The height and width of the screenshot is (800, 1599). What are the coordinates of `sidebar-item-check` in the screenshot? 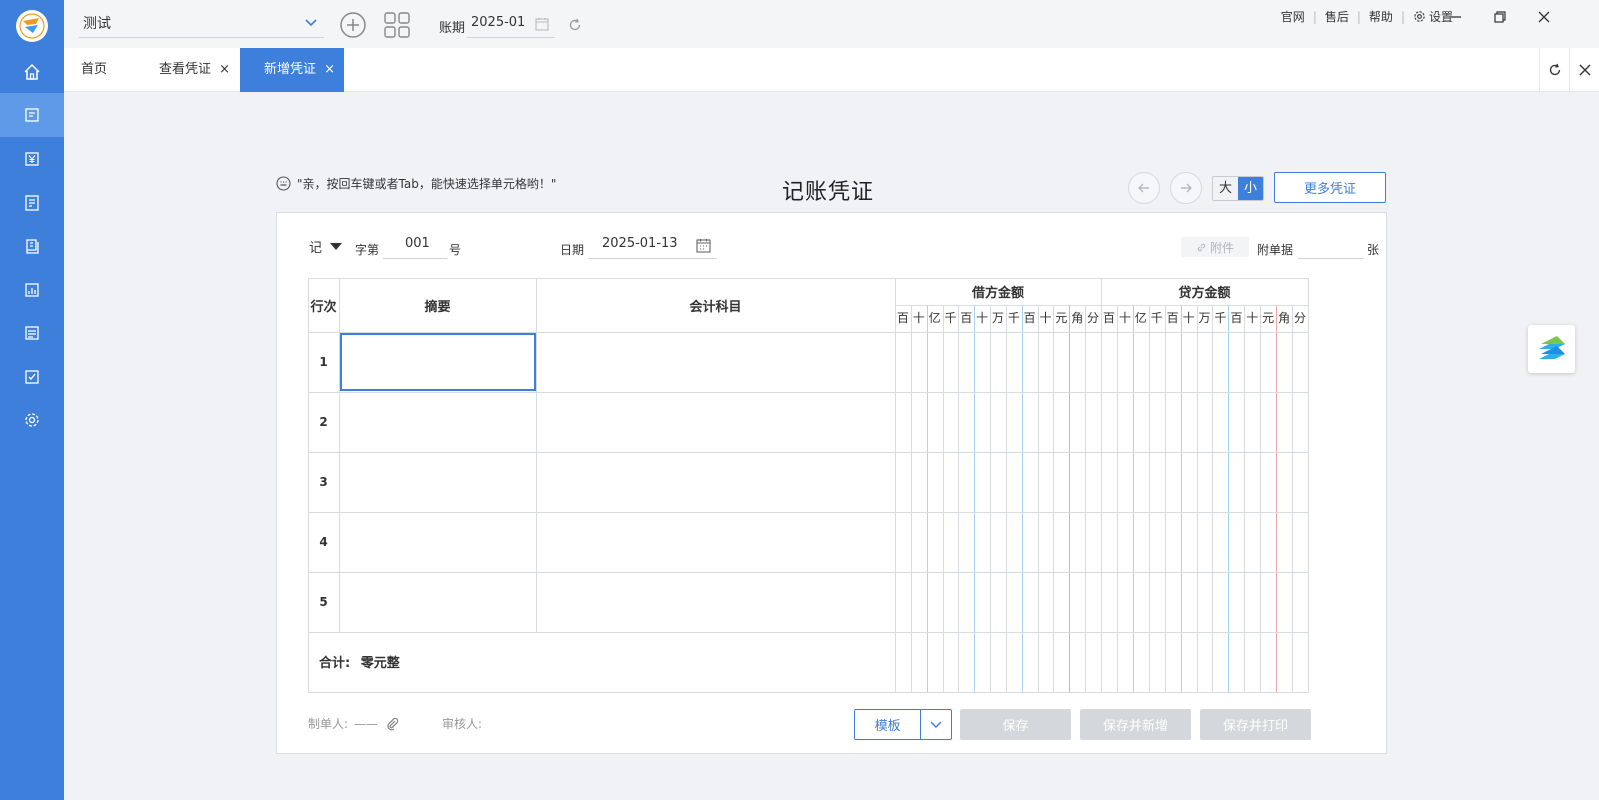 It's located at (32, 377).